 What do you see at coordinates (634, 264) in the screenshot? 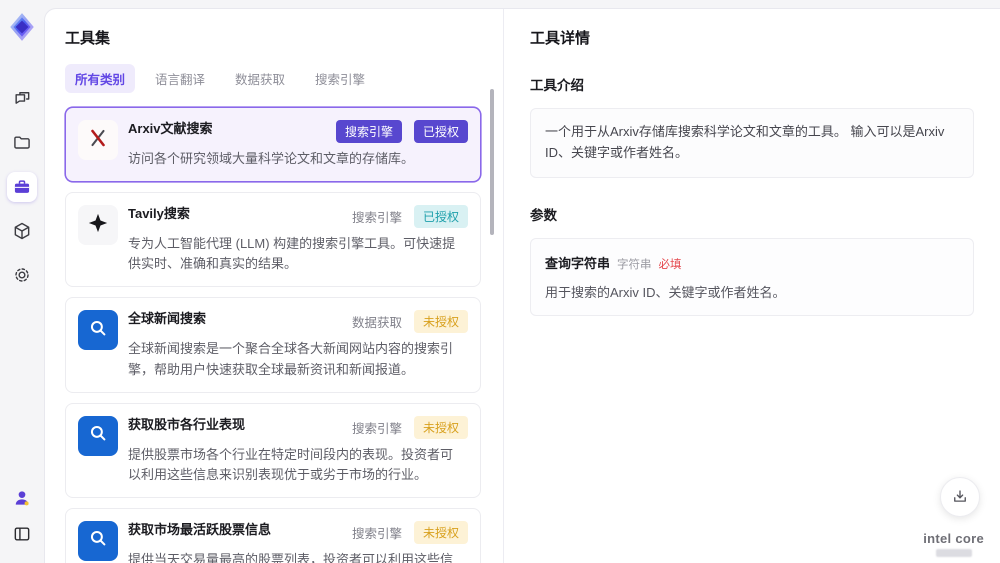
I see `parameter-type: 字符串` at bounding box center [634, 264].